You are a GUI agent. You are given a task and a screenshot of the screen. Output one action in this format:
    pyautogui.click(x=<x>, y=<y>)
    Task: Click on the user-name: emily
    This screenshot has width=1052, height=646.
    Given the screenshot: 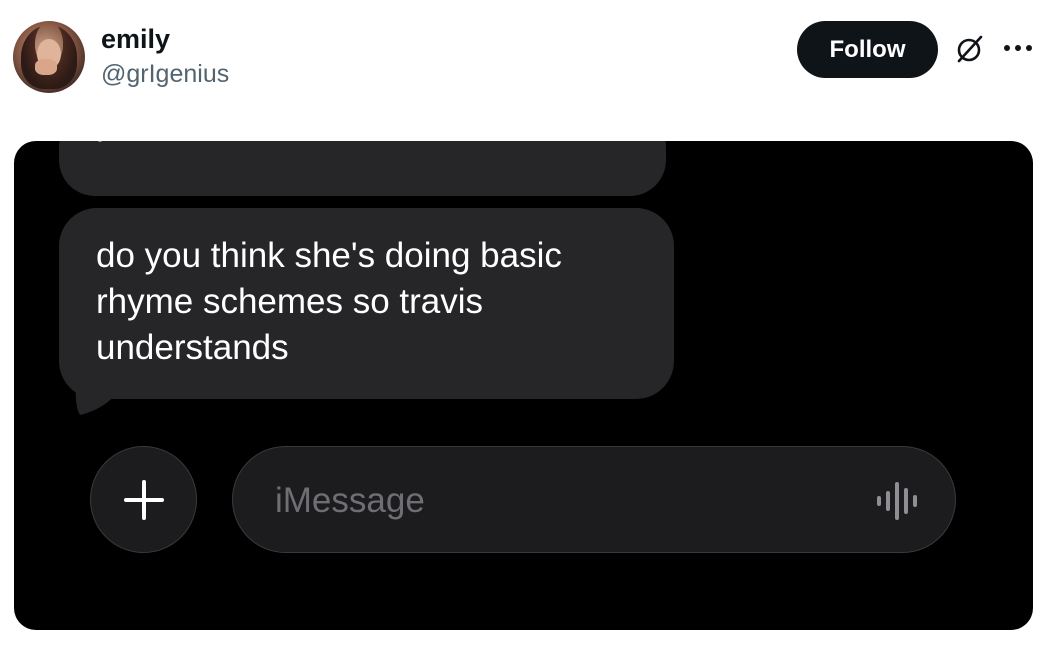 What is the action you would take?
    pyautogui.click(x=135, y=39)
    